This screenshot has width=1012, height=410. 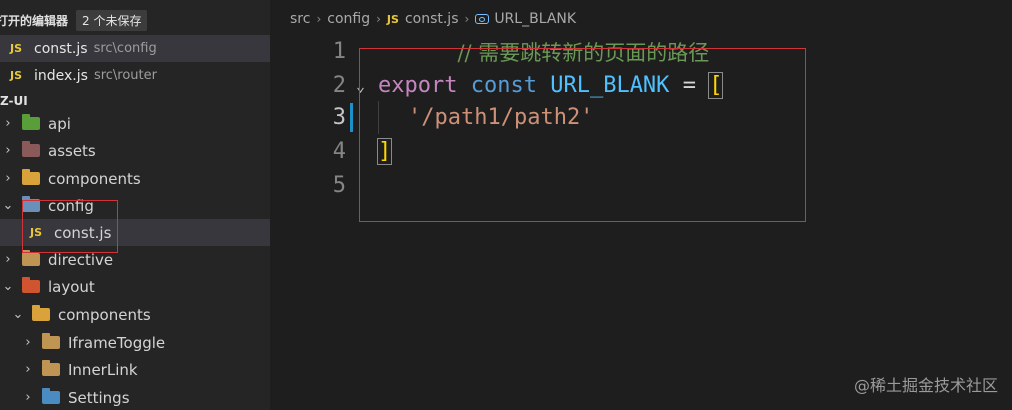 I want to click on open-editors-header: 打开的编辑器 2 个未保存, so click(x=135, y=20).